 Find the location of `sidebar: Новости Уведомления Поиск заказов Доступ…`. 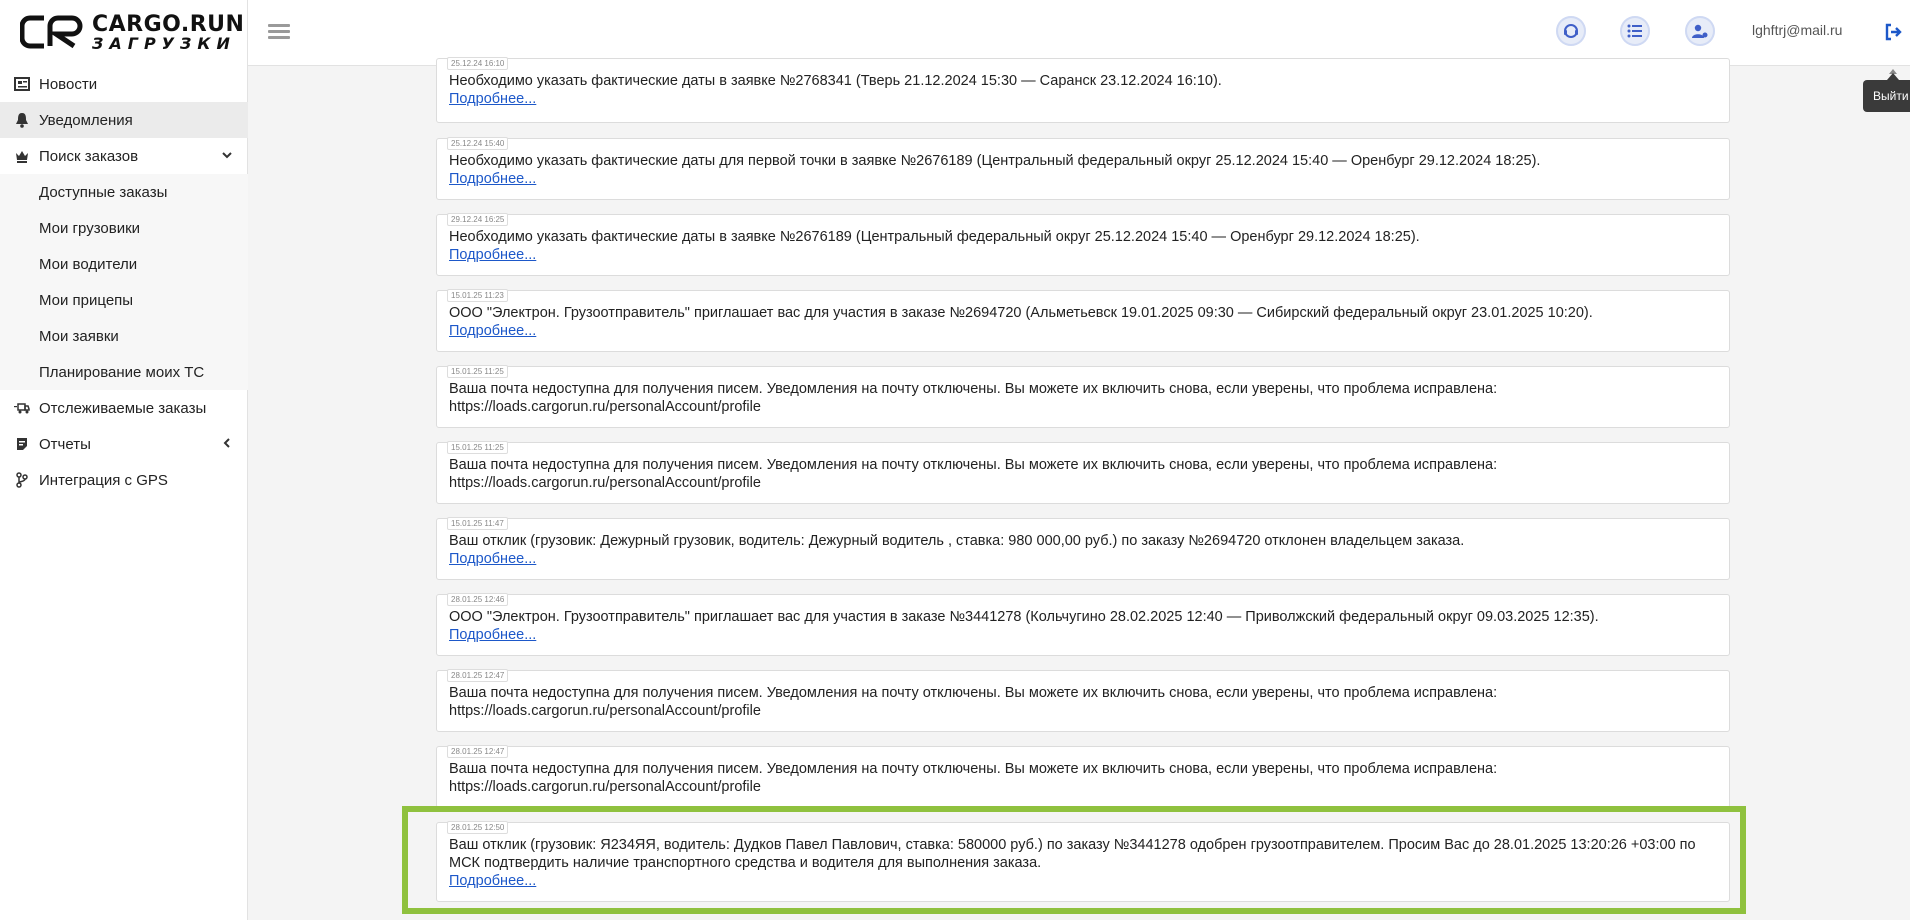

sidebar: Новости Уведомления Поиск заказов Доступ… is located at coordinates (124, 493).